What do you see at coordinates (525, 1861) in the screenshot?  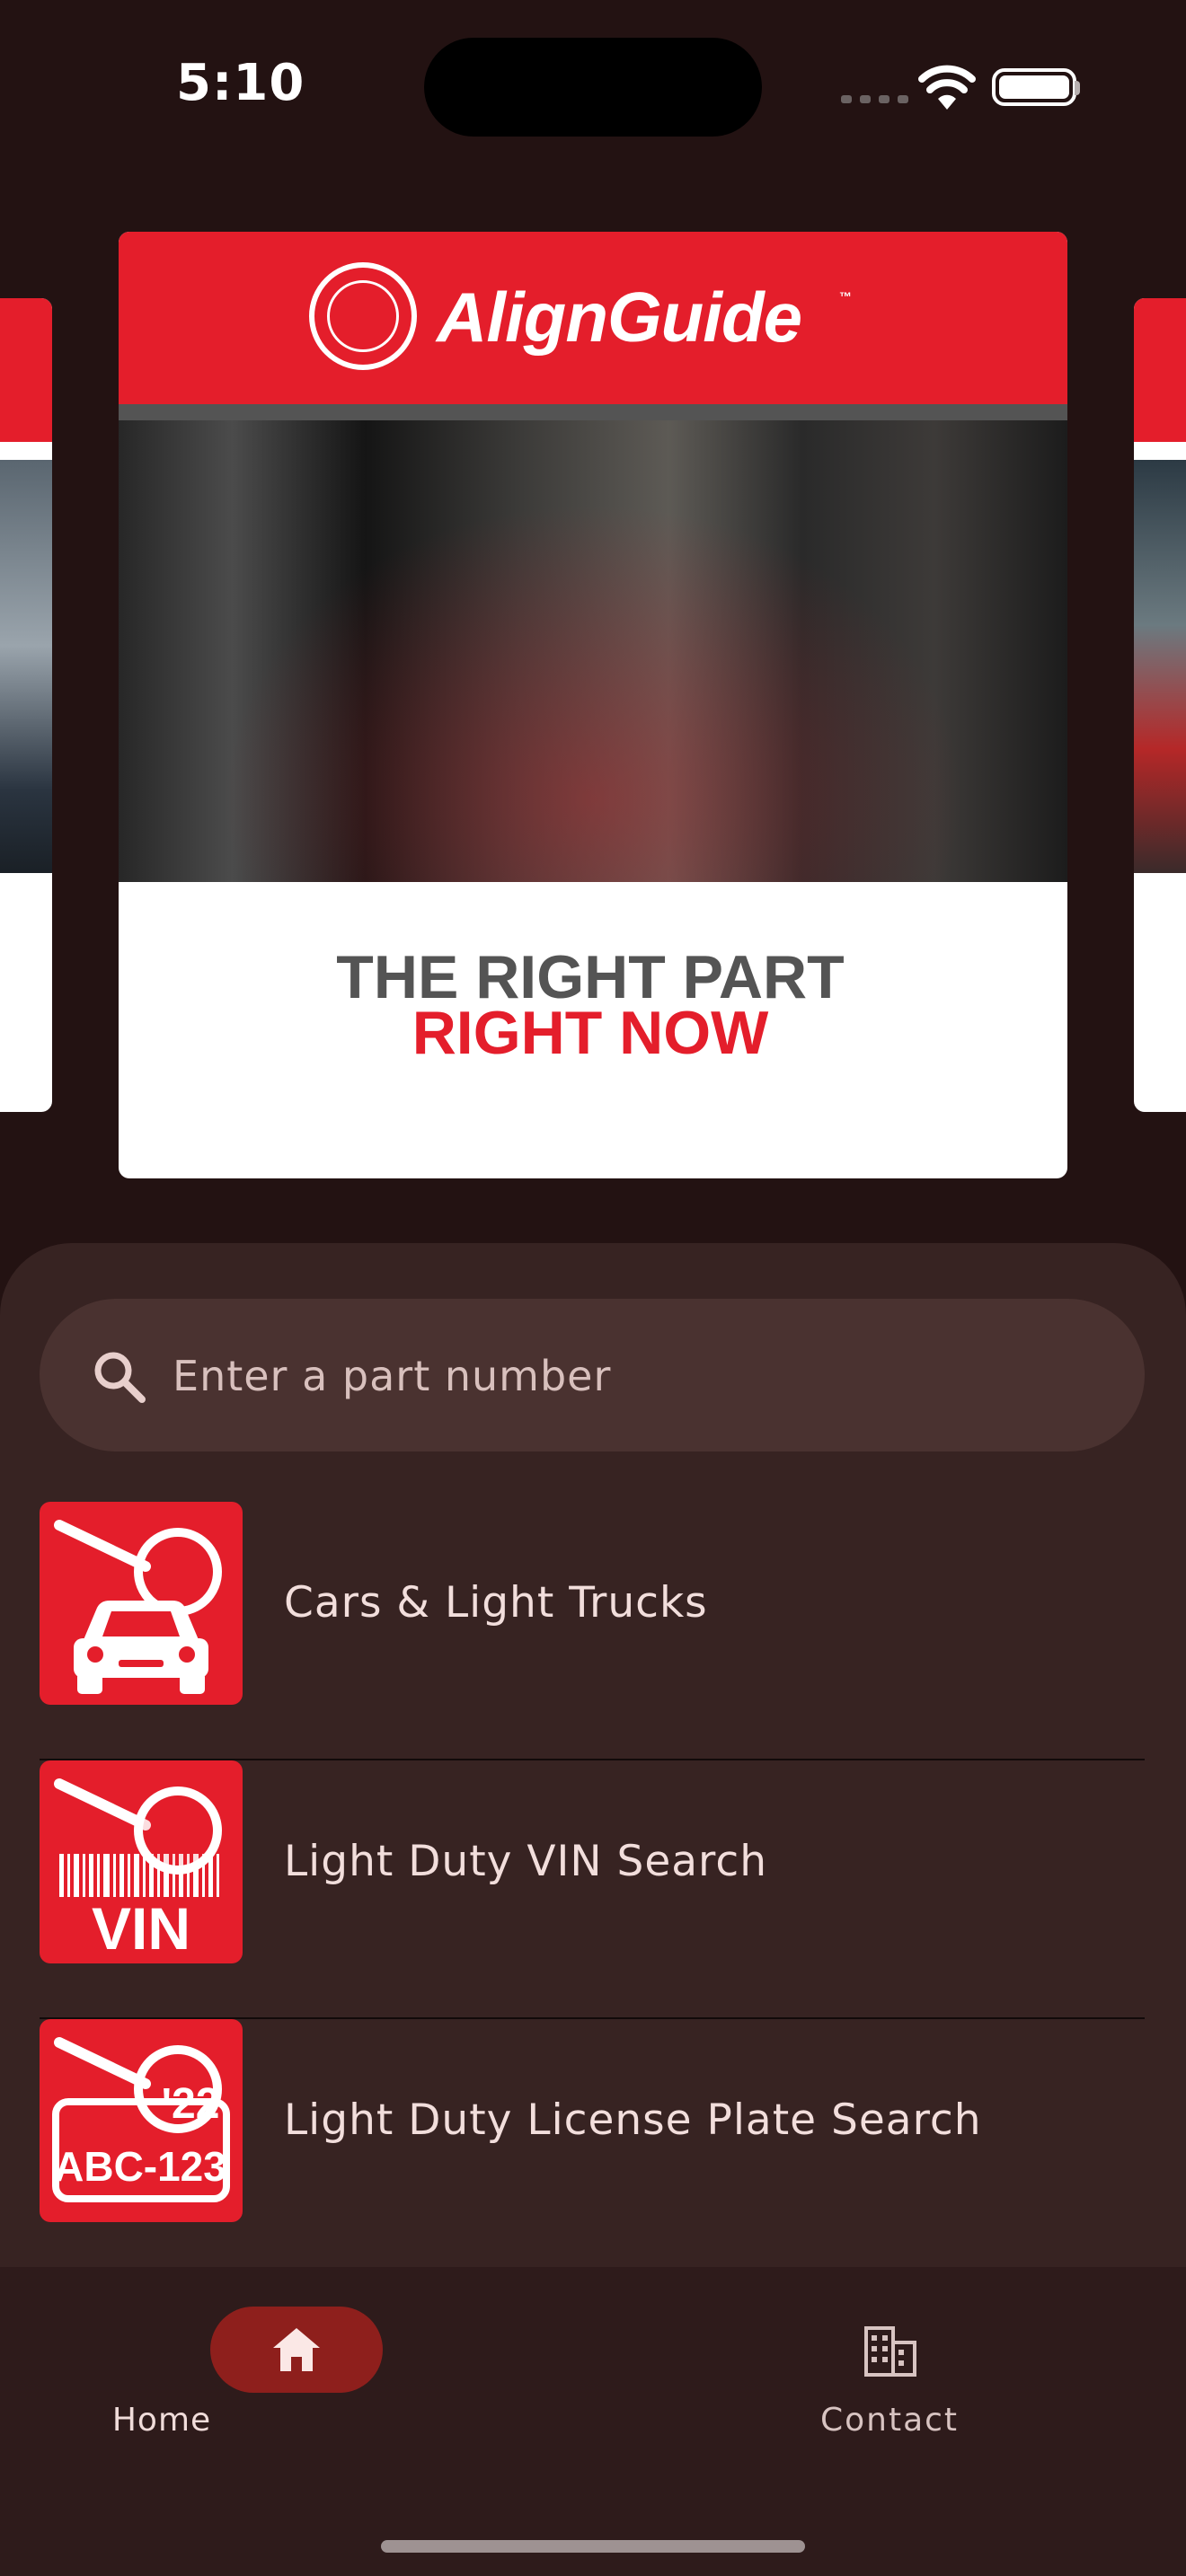 I see `list-item-label: Light Duty VIN Search` at bounding box center [525, 1861].